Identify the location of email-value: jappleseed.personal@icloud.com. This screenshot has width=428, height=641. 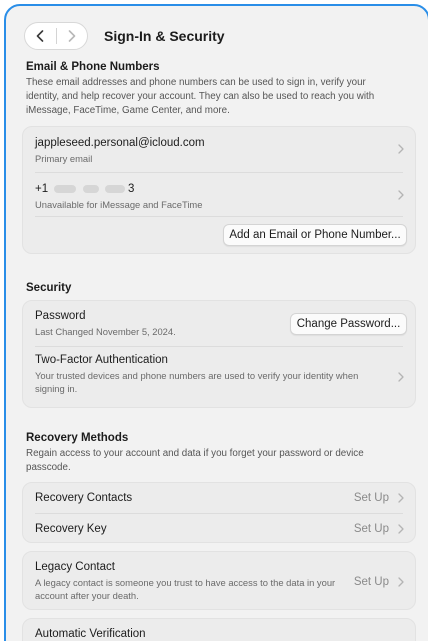
(120, 143).